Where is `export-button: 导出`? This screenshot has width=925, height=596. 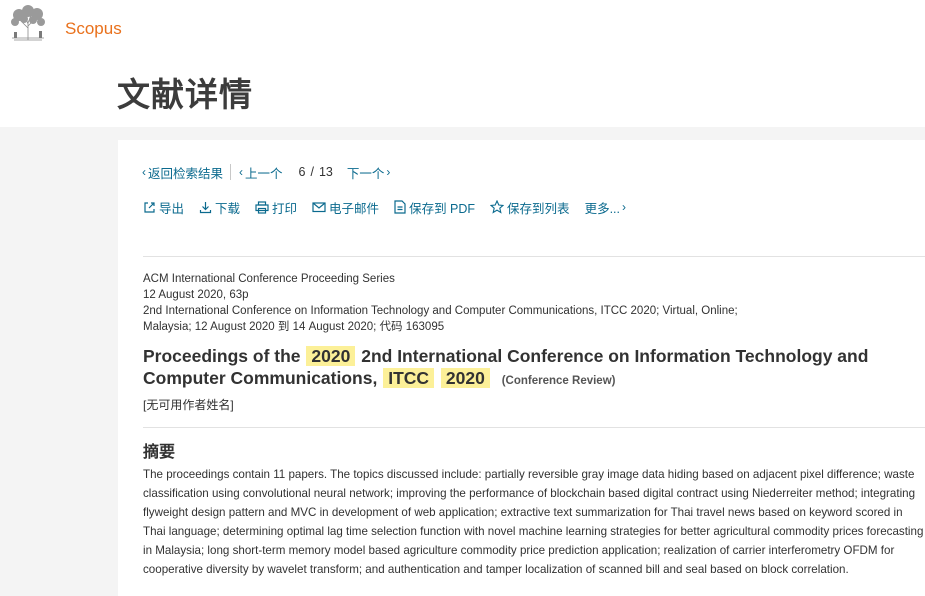
export-button: 导出 is located at coordinates (163, 207).